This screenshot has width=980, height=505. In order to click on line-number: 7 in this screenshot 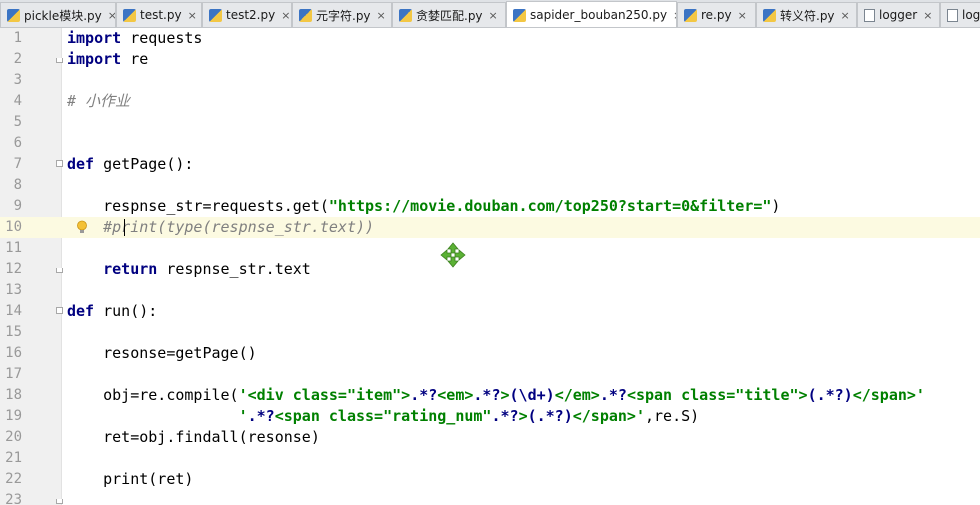, I will do `click(17, 164)`.